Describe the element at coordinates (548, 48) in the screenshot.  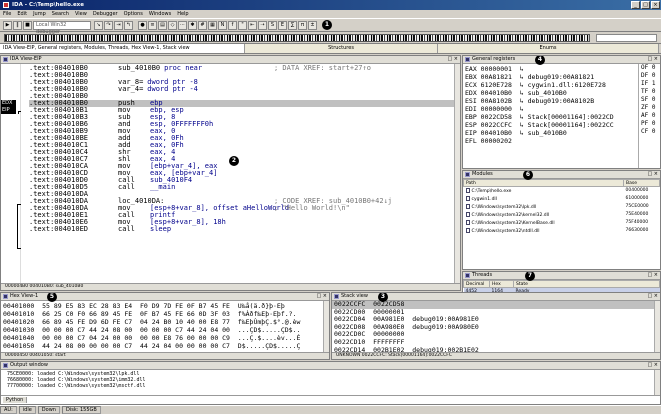
I see `tab-enums: Enums` at that location.